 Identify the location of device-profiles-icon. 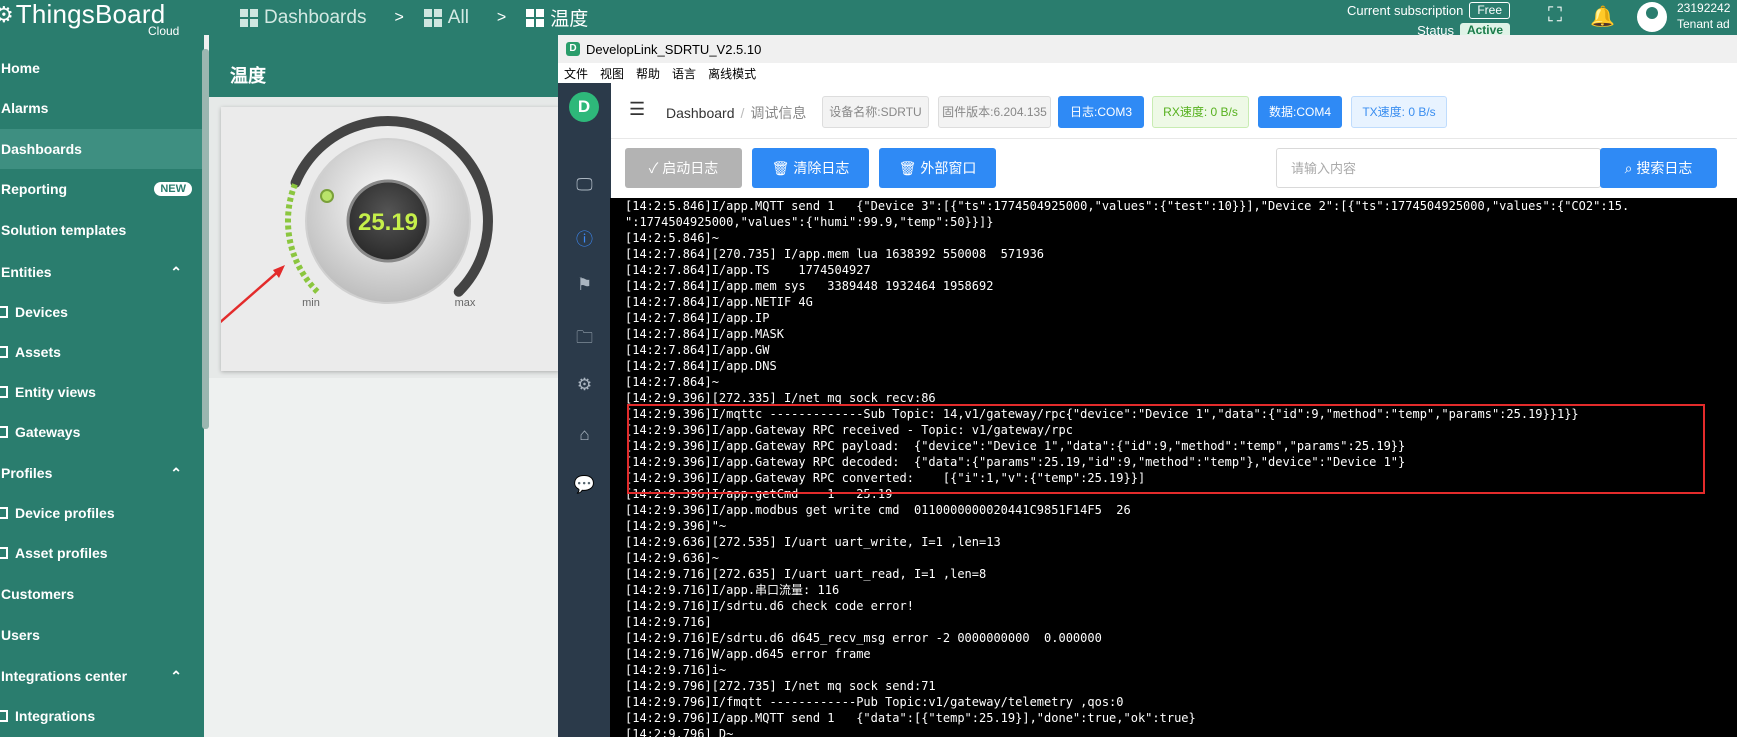
(4, 513).